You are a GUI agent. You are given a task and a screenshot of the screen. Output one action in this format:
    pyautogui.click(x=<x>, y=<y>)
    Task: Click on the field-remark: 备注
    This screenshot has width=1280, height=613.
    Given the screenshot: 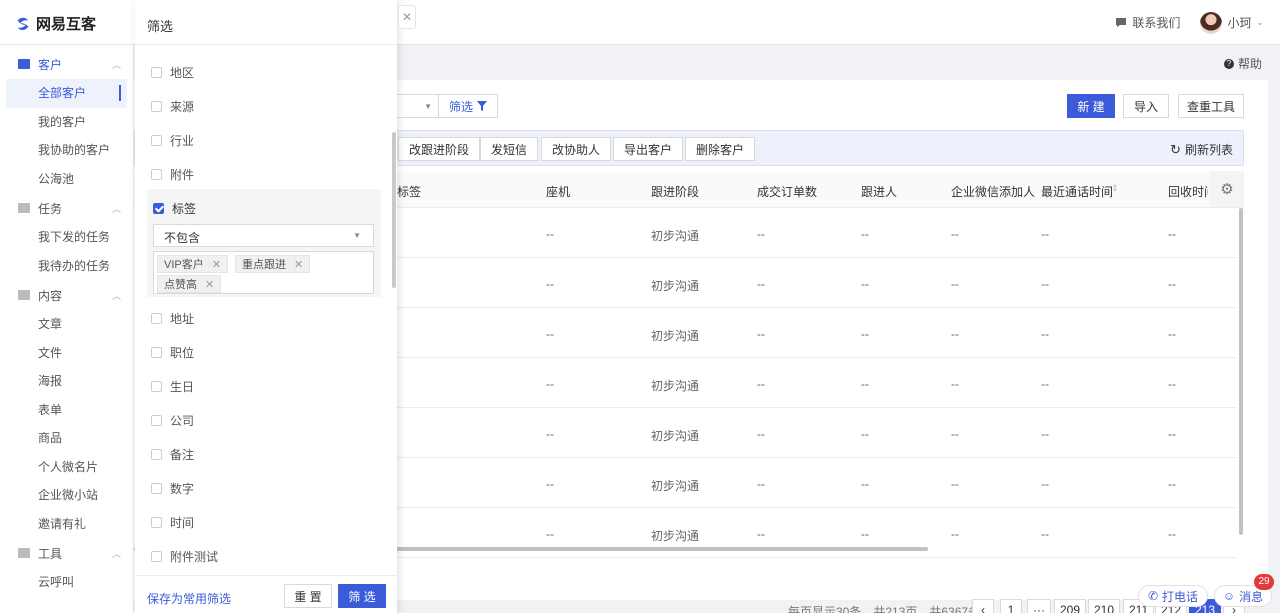 What is the action you would take?
    pyautogui.click(x=172, y=454)
    